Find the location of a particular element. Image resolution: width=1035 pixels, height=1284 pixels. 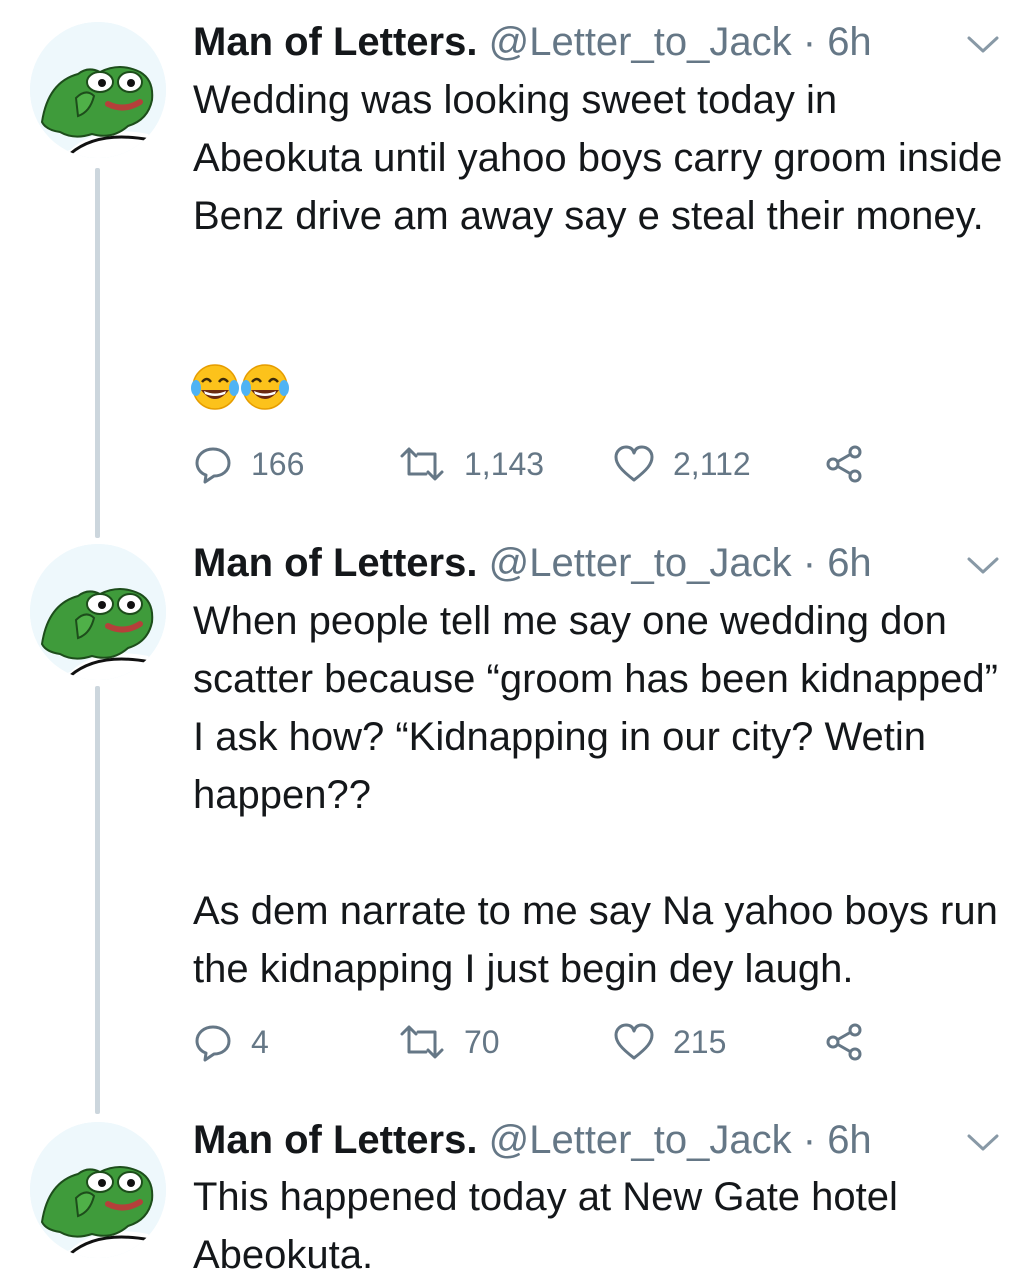

tweet-actions: 4 70 215 is located at coordinates (543, 1042).